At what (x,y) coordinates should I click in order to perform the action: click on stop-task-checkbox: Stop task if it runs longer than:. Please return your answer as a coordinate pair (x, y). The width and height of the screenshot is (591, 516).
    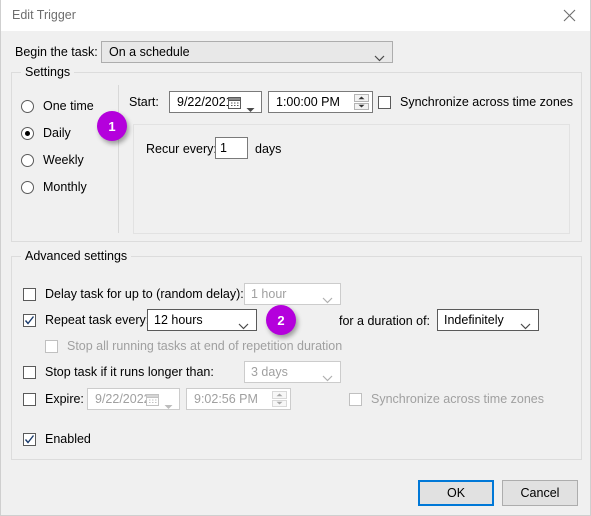
    Looking at the image, I should click on (118, 372).